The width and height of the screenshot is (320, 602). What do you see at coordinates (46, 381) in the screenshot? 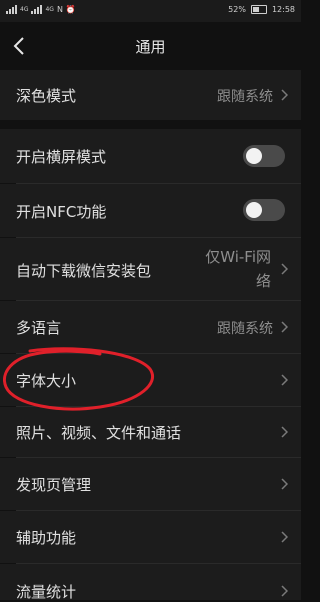
I see `setting-label: 字体大小` at bounding box center [46, 381].